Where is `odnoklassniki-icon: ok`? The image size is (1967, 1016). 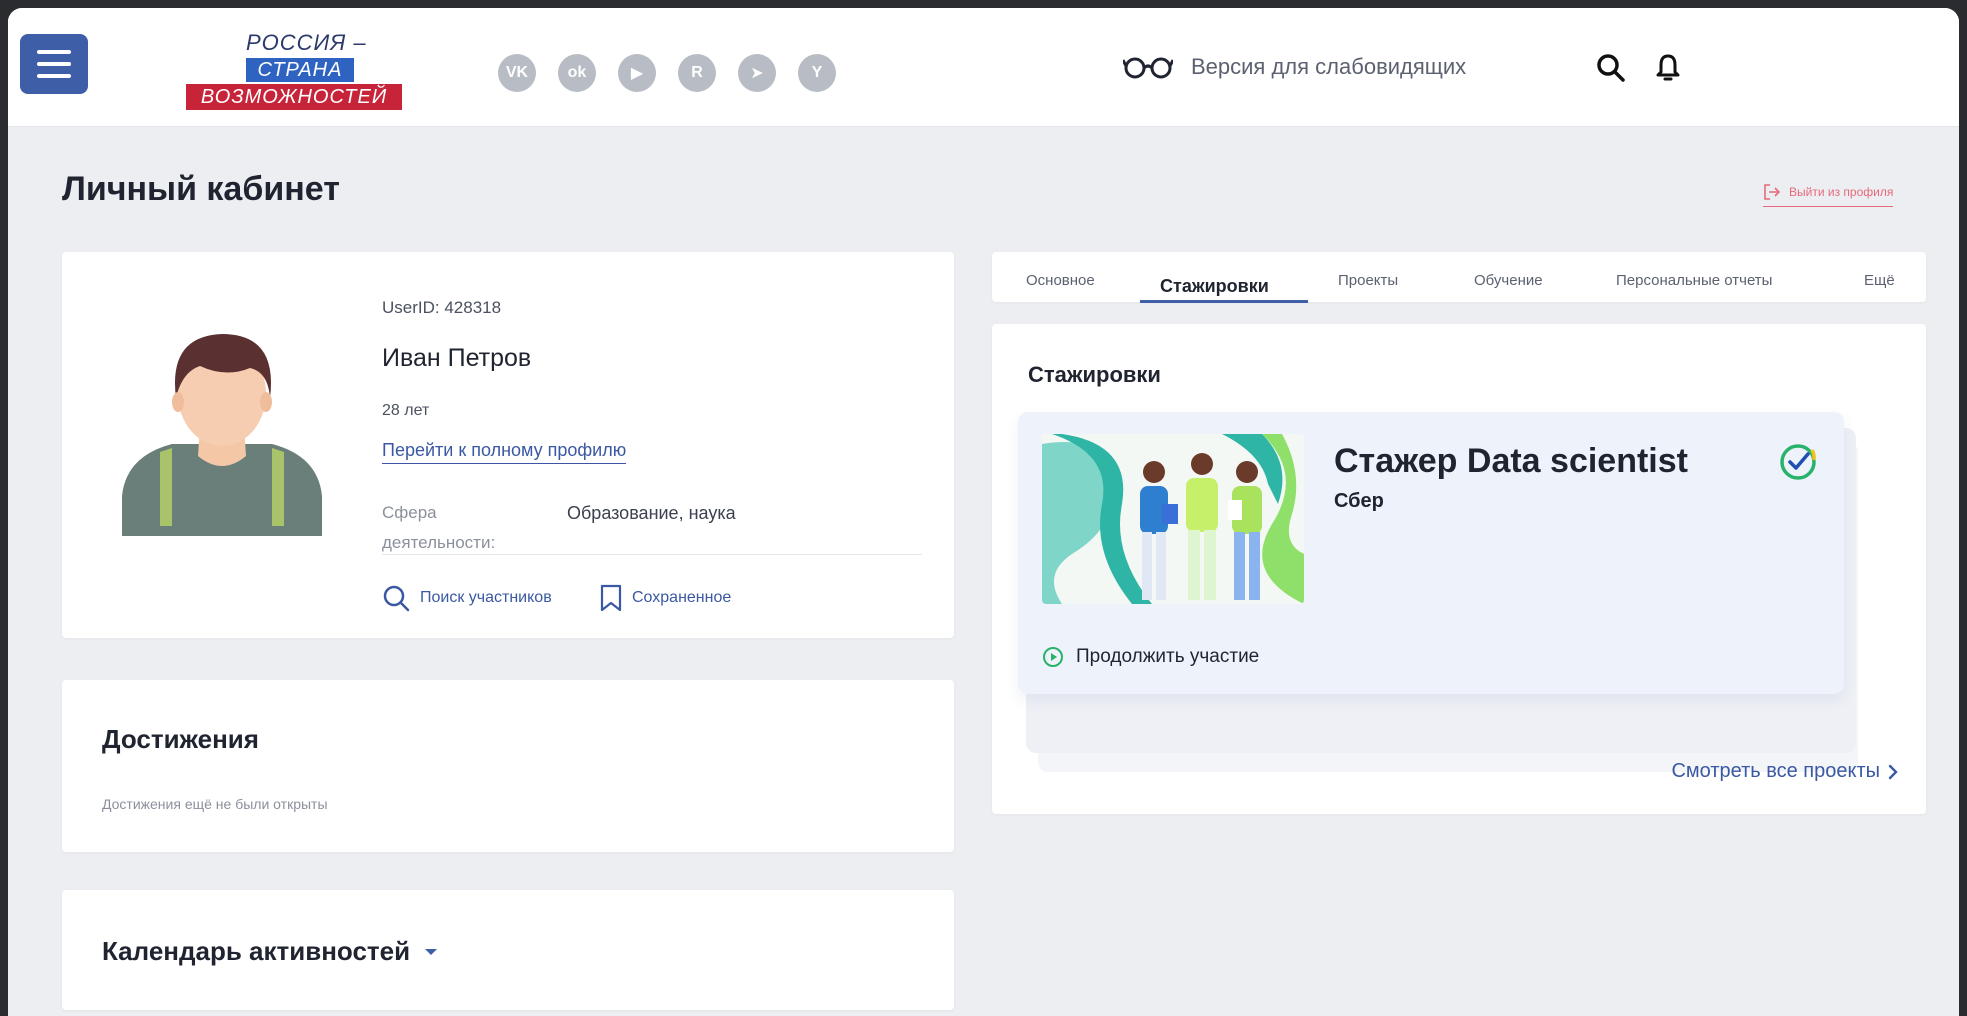 odnoklassniki-icon: ok is located at coordinates (577, 73).